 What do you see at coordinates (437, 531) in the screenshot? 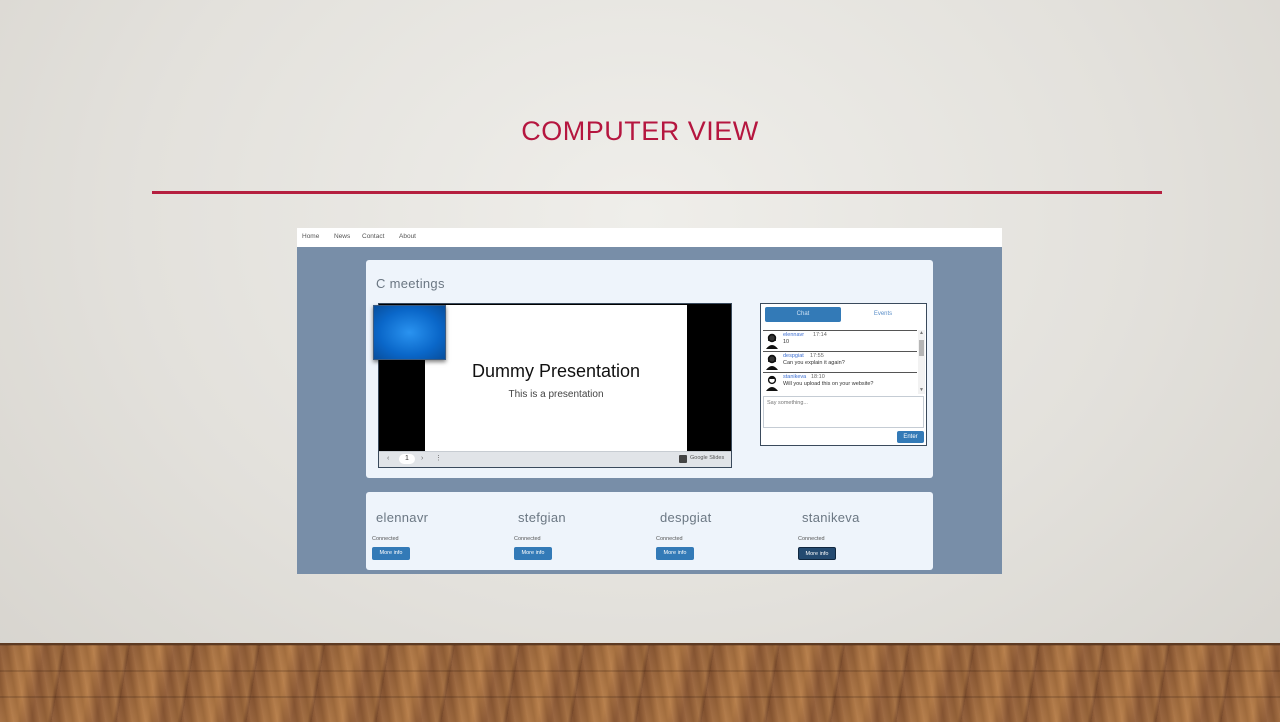
I see `participant-card: elennavr Connected More info` at bounding box center [437, 531].